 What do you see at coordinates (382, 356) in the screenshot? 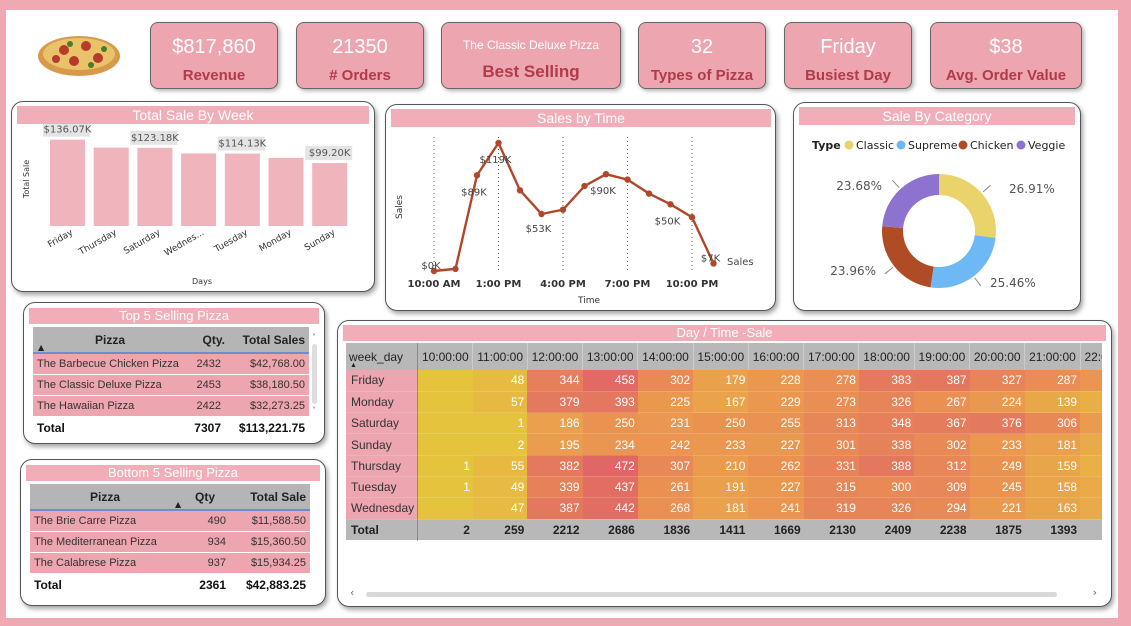
I see `col-header-week-day: week_day ▲` at bounding box center [382, 356].